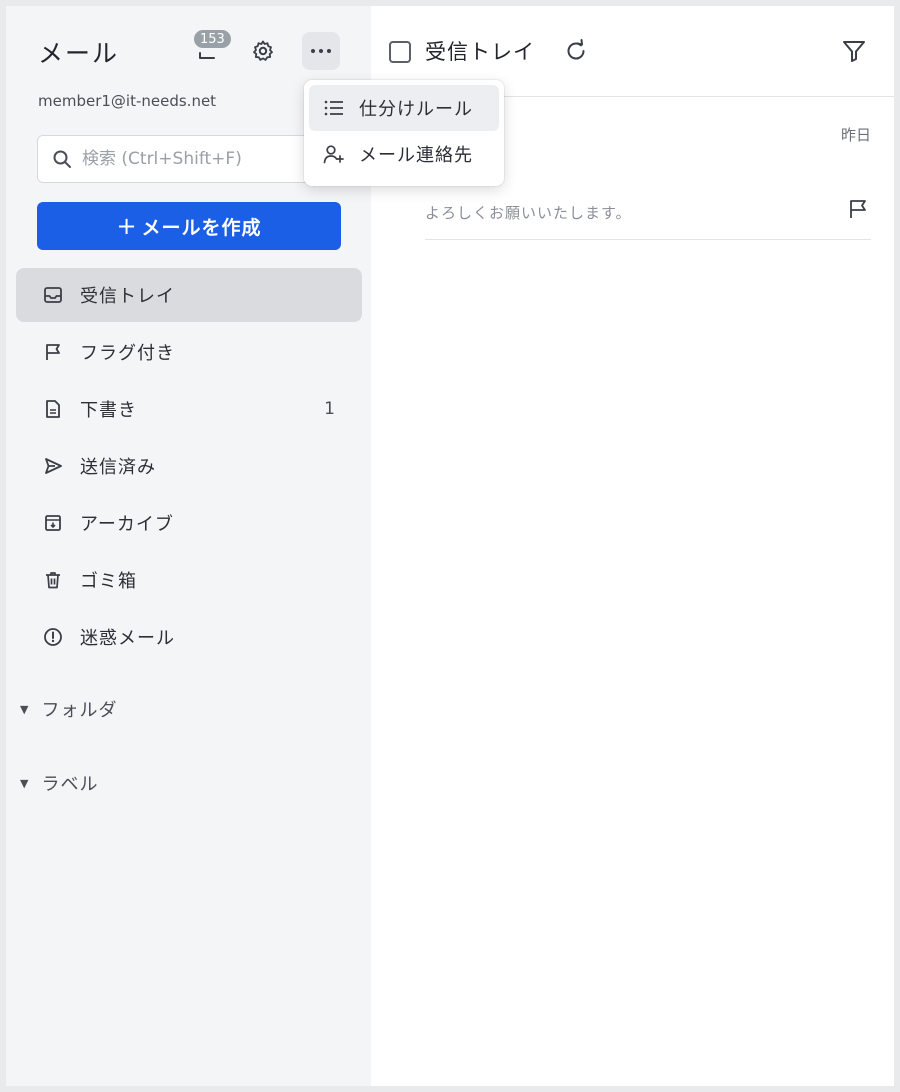 The width and height of the screenshot is (900, 1092). What do you see at coordinates (127, 101) in the screenshot?
I see `account-email: member1@it-needs.net` at bounding box center [127, 101].